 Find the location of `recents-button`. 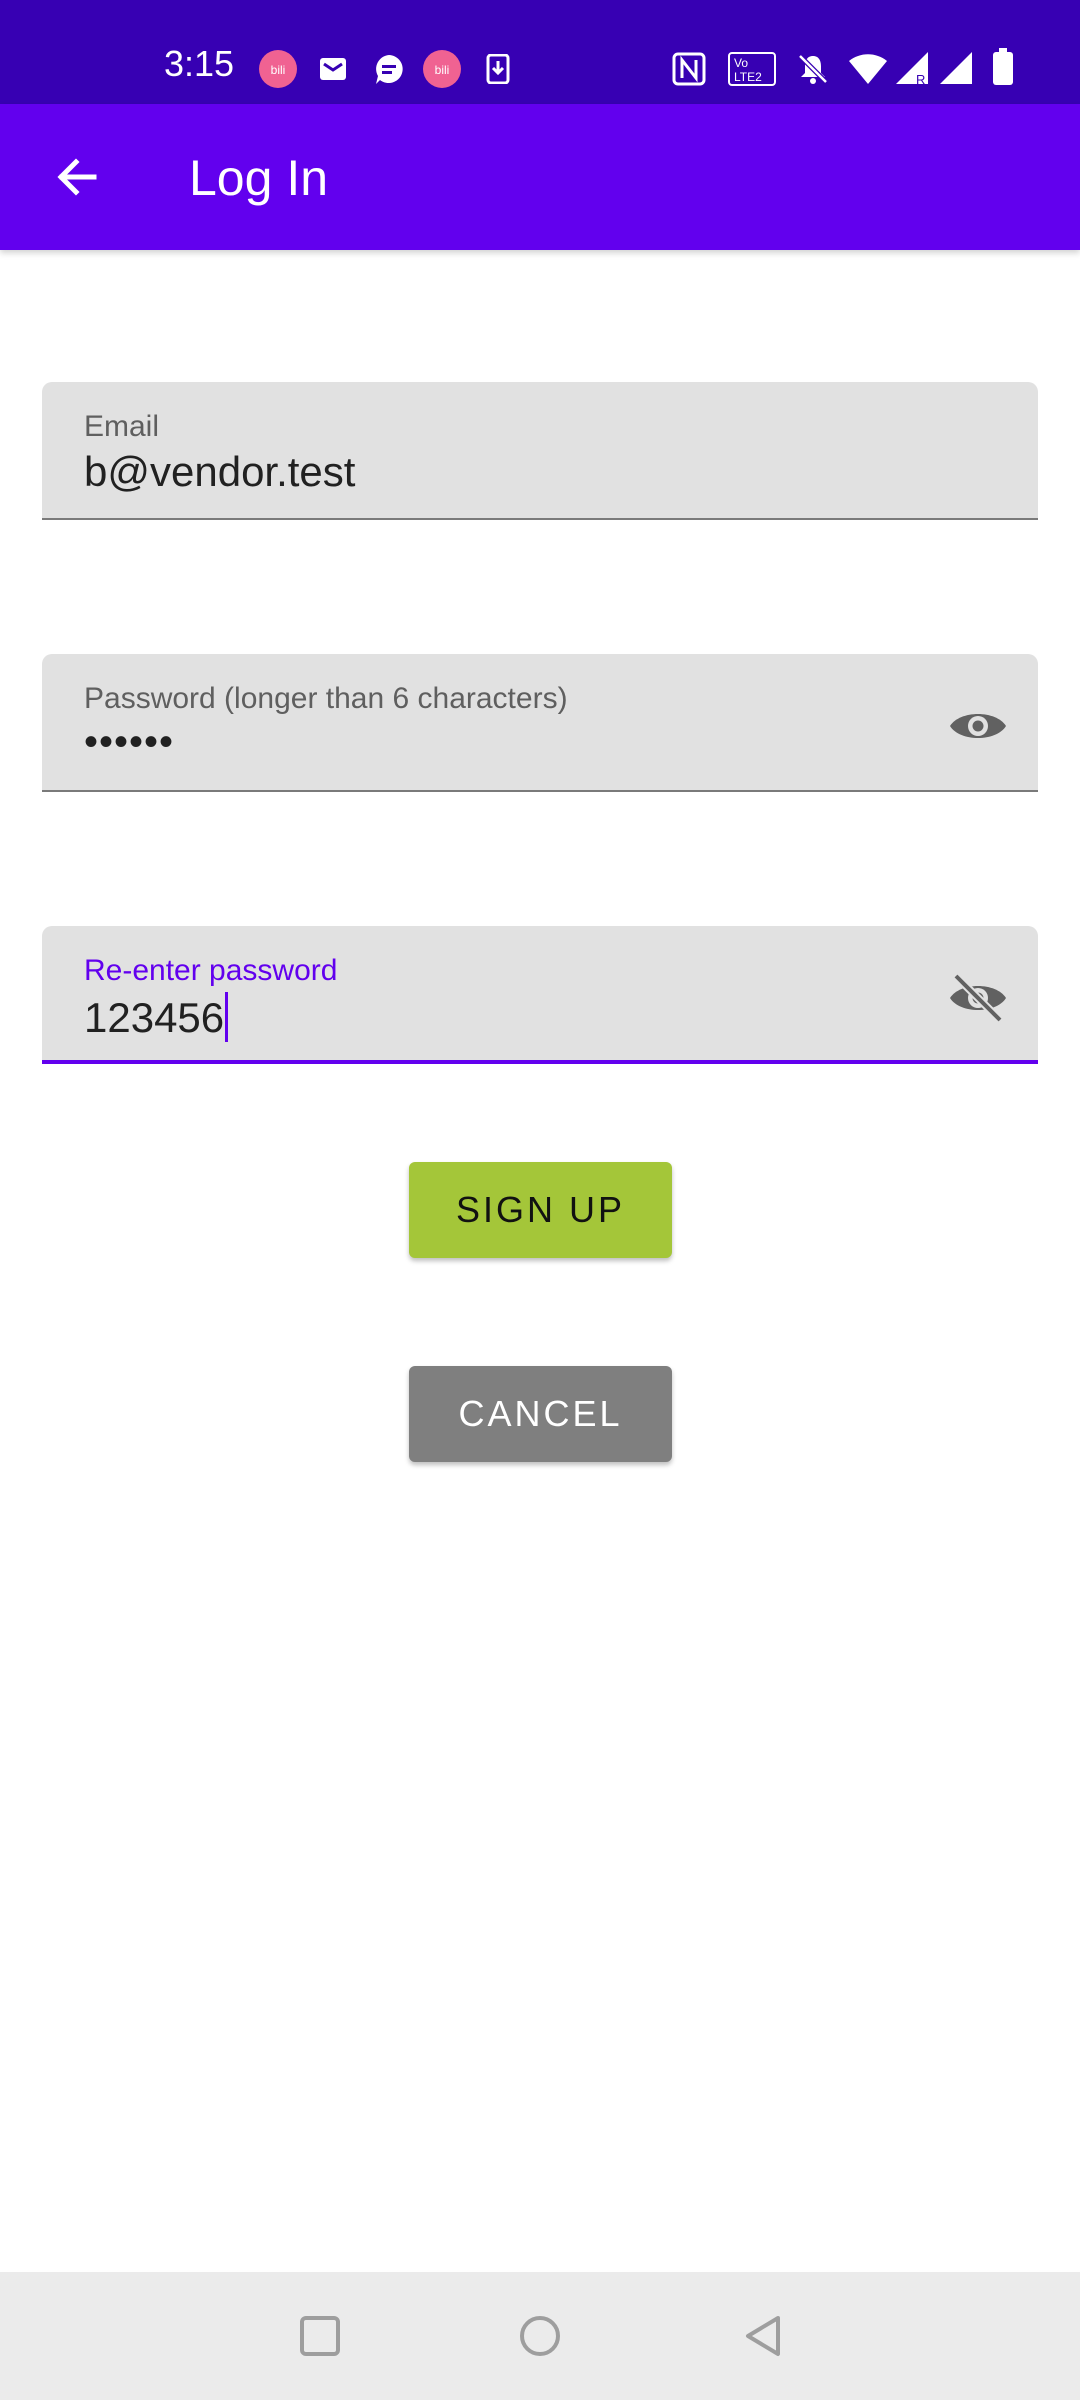

recents-button is located at coordinates (320, 2336).